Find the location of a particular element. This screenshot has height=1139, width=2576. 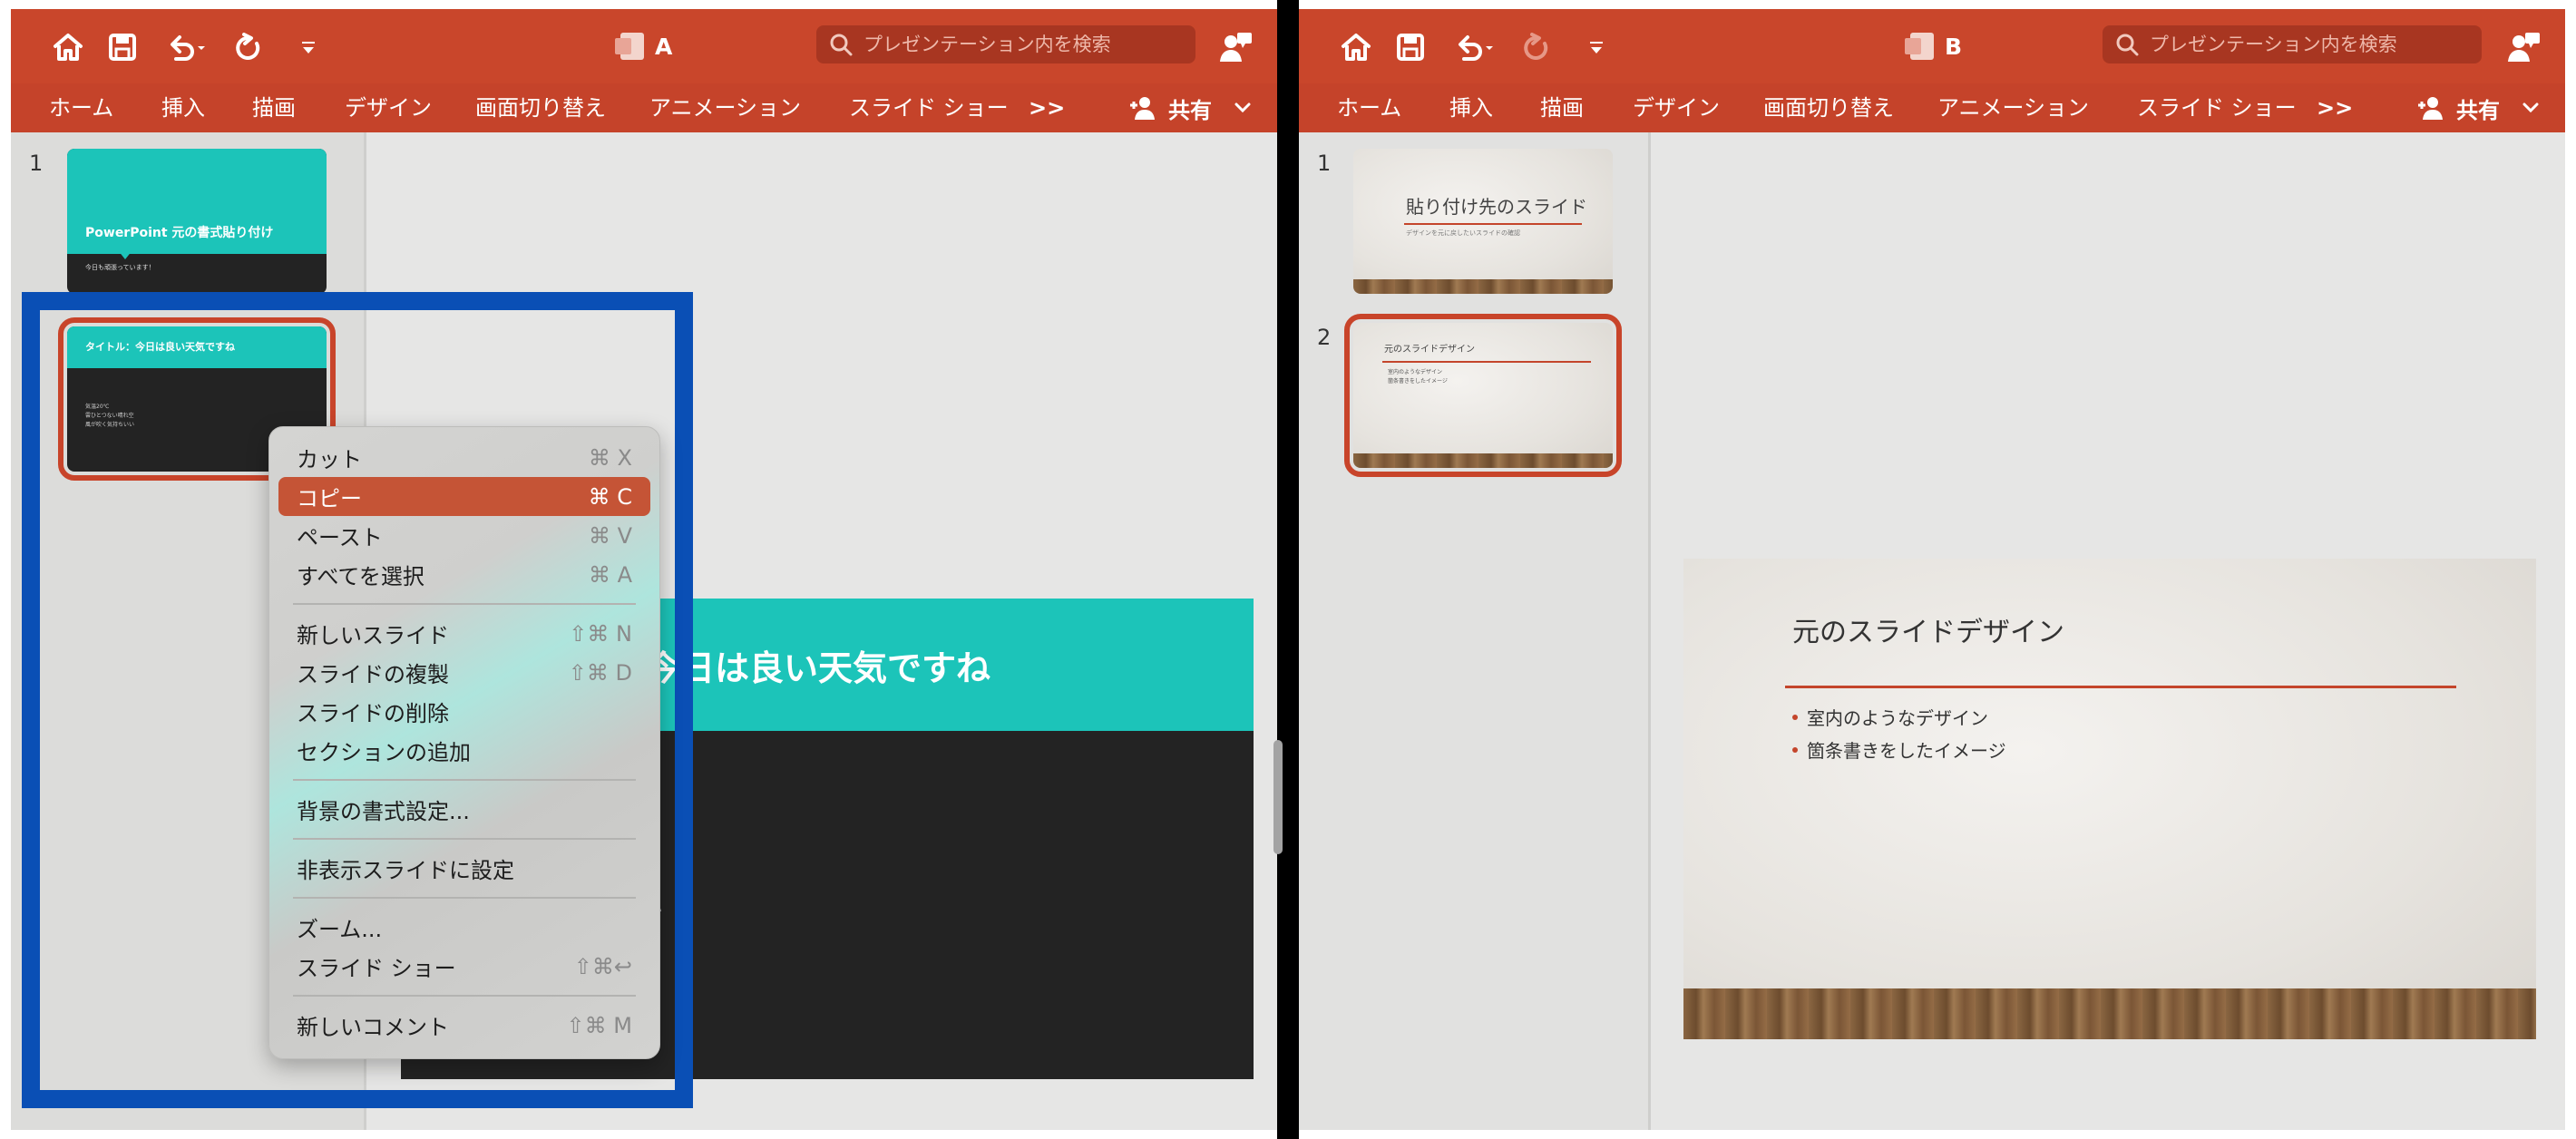

menu-item-hide-slide: 非表示スライドに設定 is located at coordinates (464, 868).